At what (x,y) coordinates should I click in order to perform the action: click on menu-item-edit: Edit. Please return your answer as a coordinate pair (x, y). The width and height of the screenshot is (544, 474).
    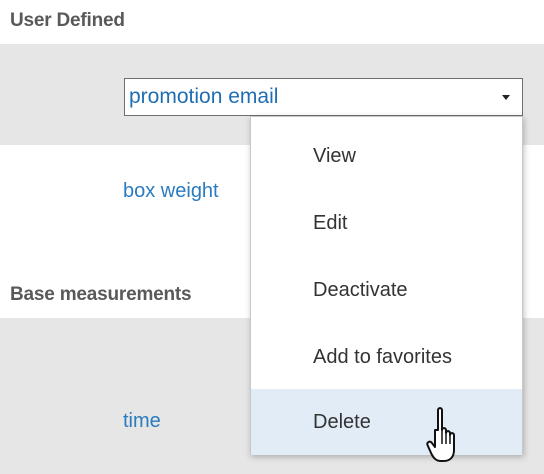
    Looking at the image, I should click on (386, 223).